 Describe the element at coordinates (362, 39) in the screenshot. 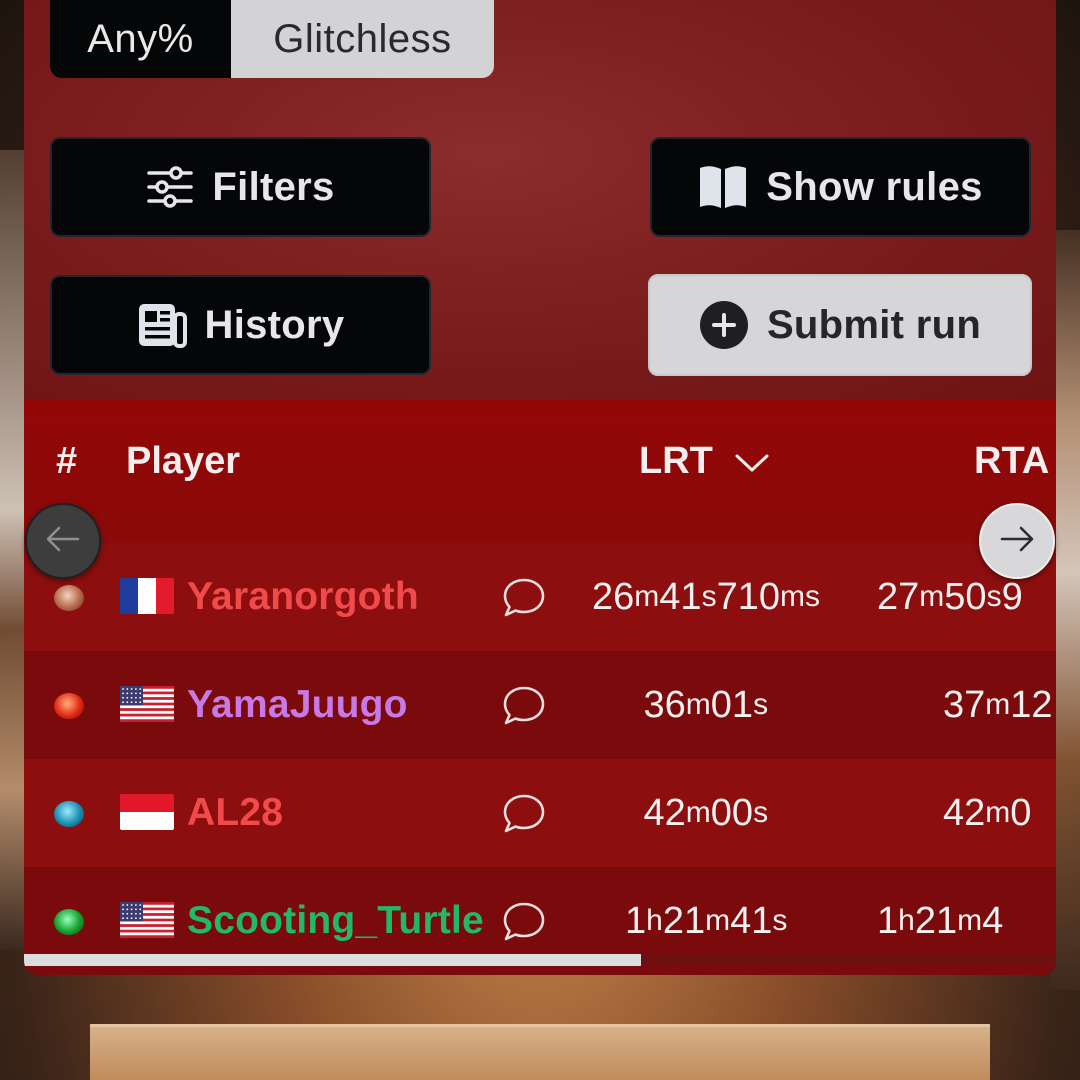

I see `tab-glitchless: Glitchless` at that location.